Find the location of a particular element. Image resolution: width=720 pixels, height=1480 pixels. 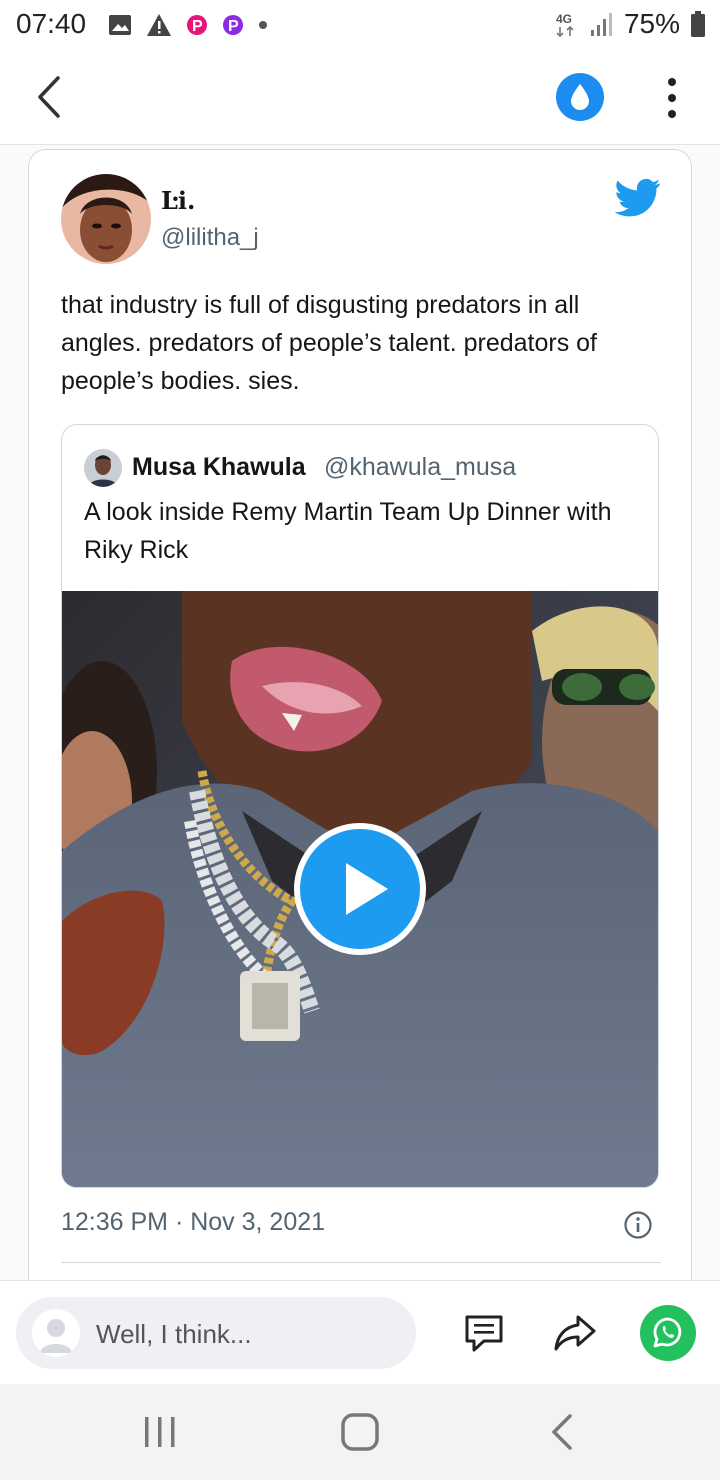

whatsapp-share-button is located at coordinates (668, 1333).